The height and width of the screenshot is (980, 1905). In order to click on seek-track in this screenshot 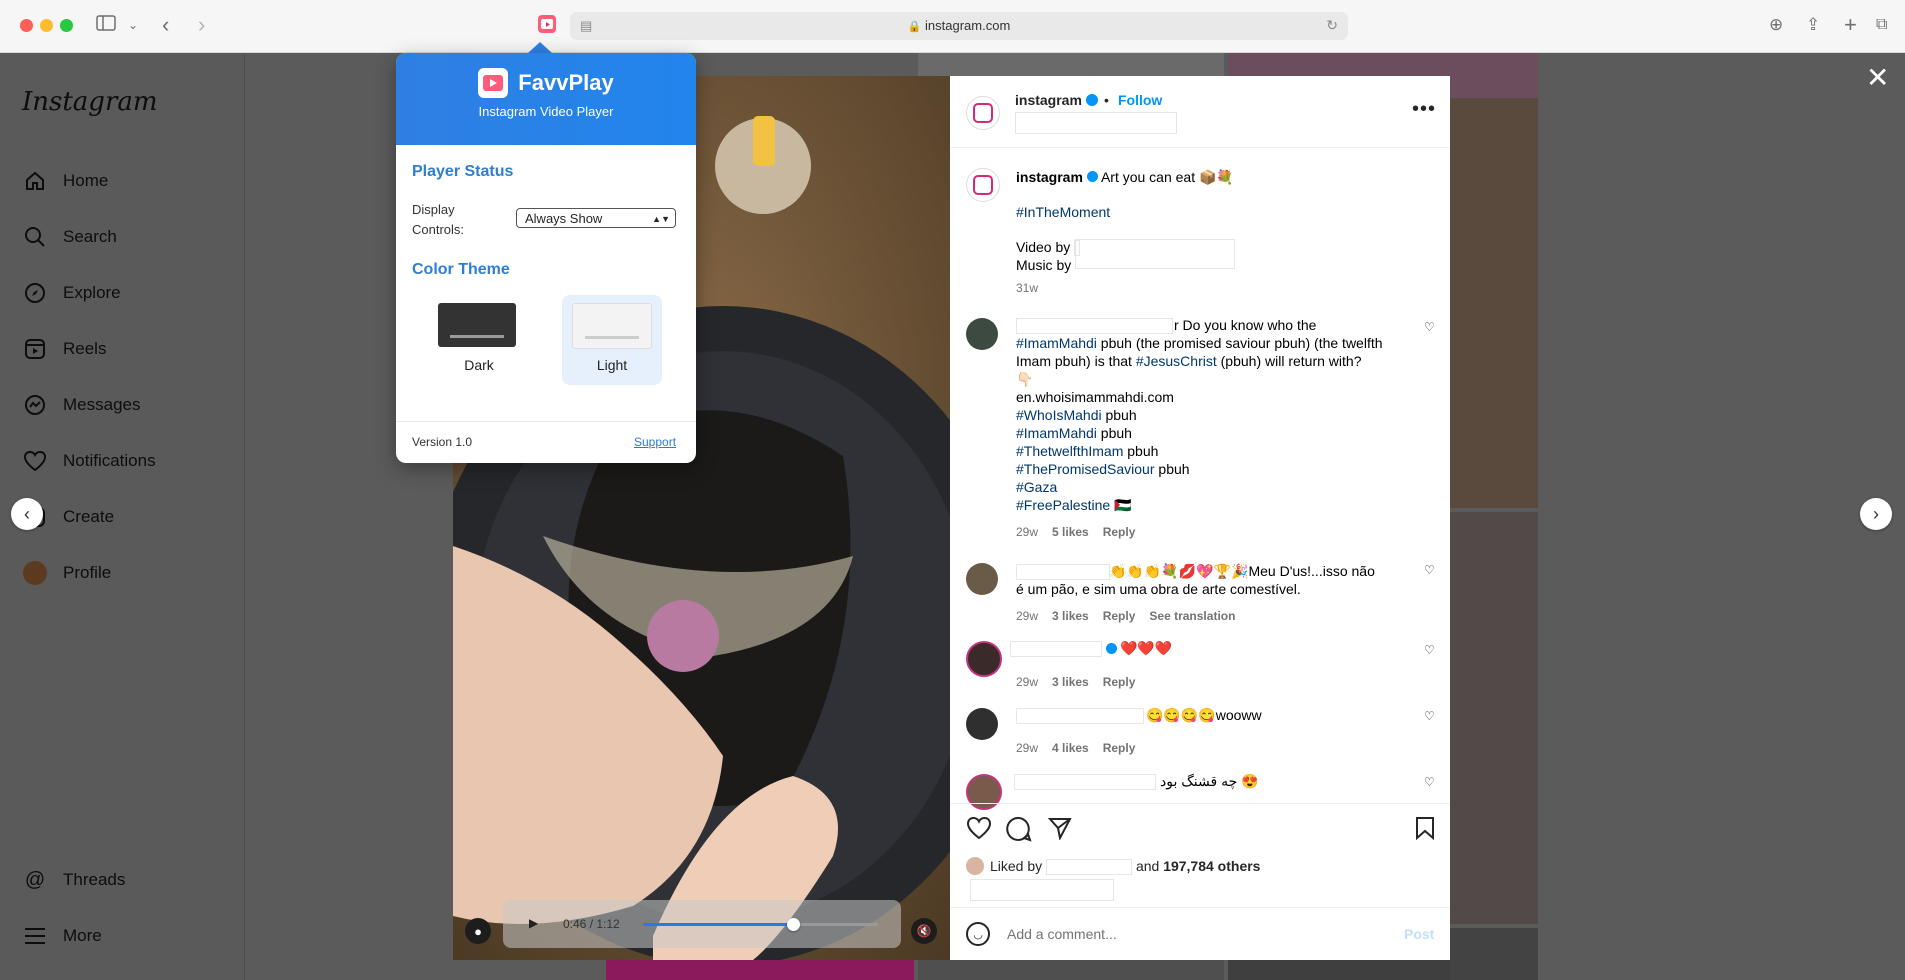, I will do `click(760, 924)`.